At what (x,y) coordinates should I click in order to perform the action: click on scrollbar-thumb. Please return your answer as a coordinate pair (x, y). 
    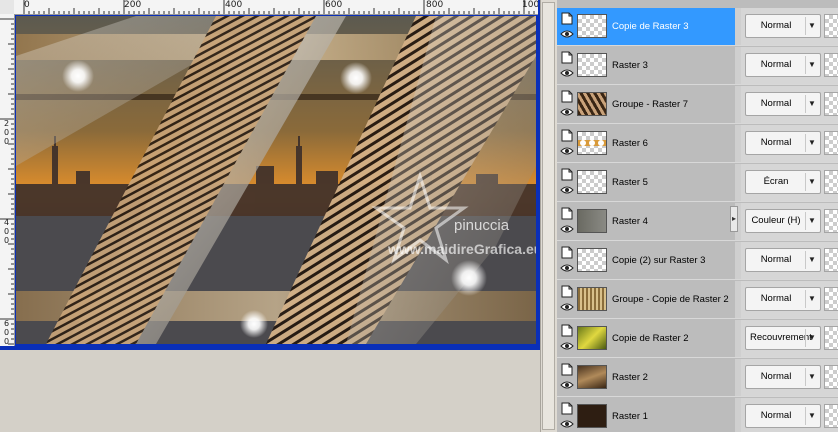
    Looking at the image, I should click on (548, 216).